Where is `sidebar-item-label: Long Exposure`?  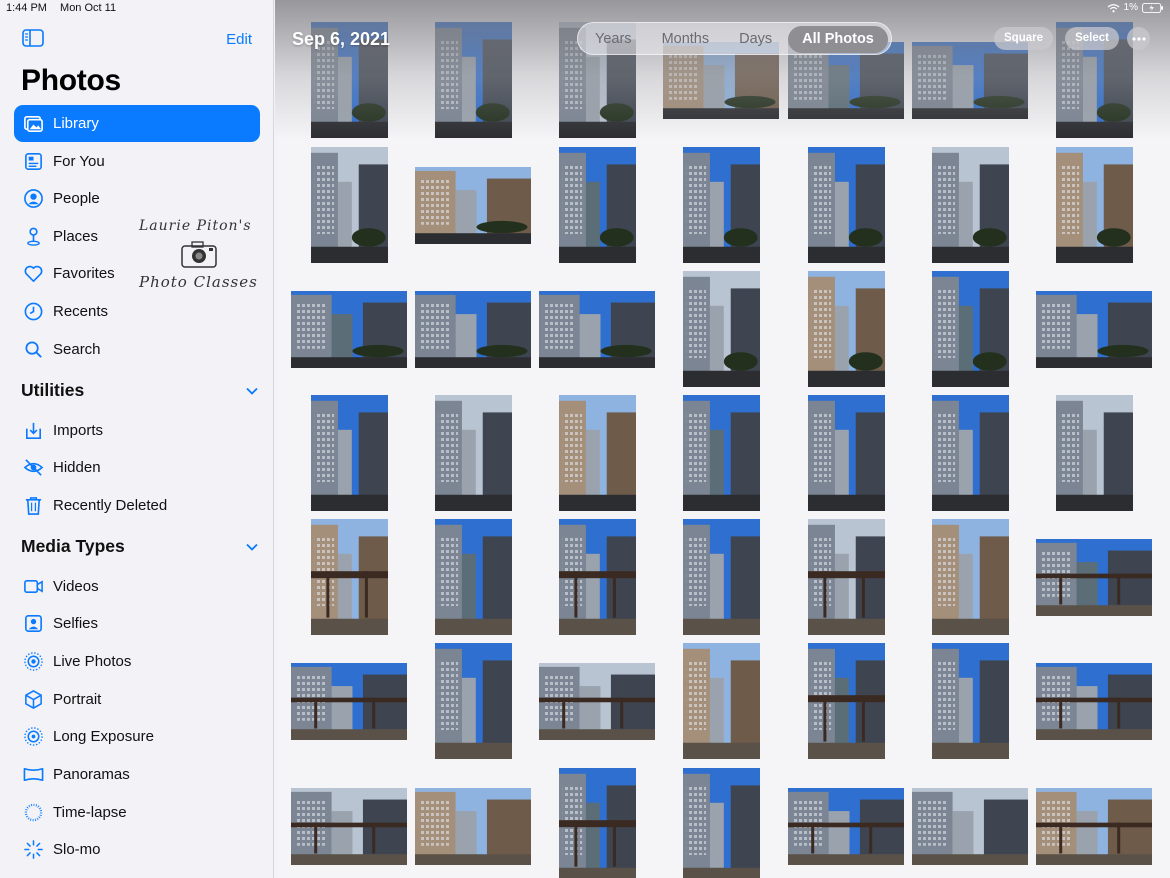
sidebar-item-label: Long Exposure is located at coordinates (103, 736).